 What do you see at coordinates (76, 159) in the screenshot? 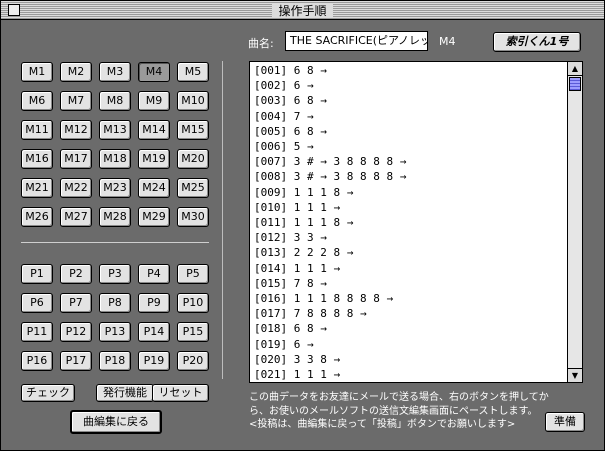
I see `m-button-17: M17` at bounding box center [76, 159].